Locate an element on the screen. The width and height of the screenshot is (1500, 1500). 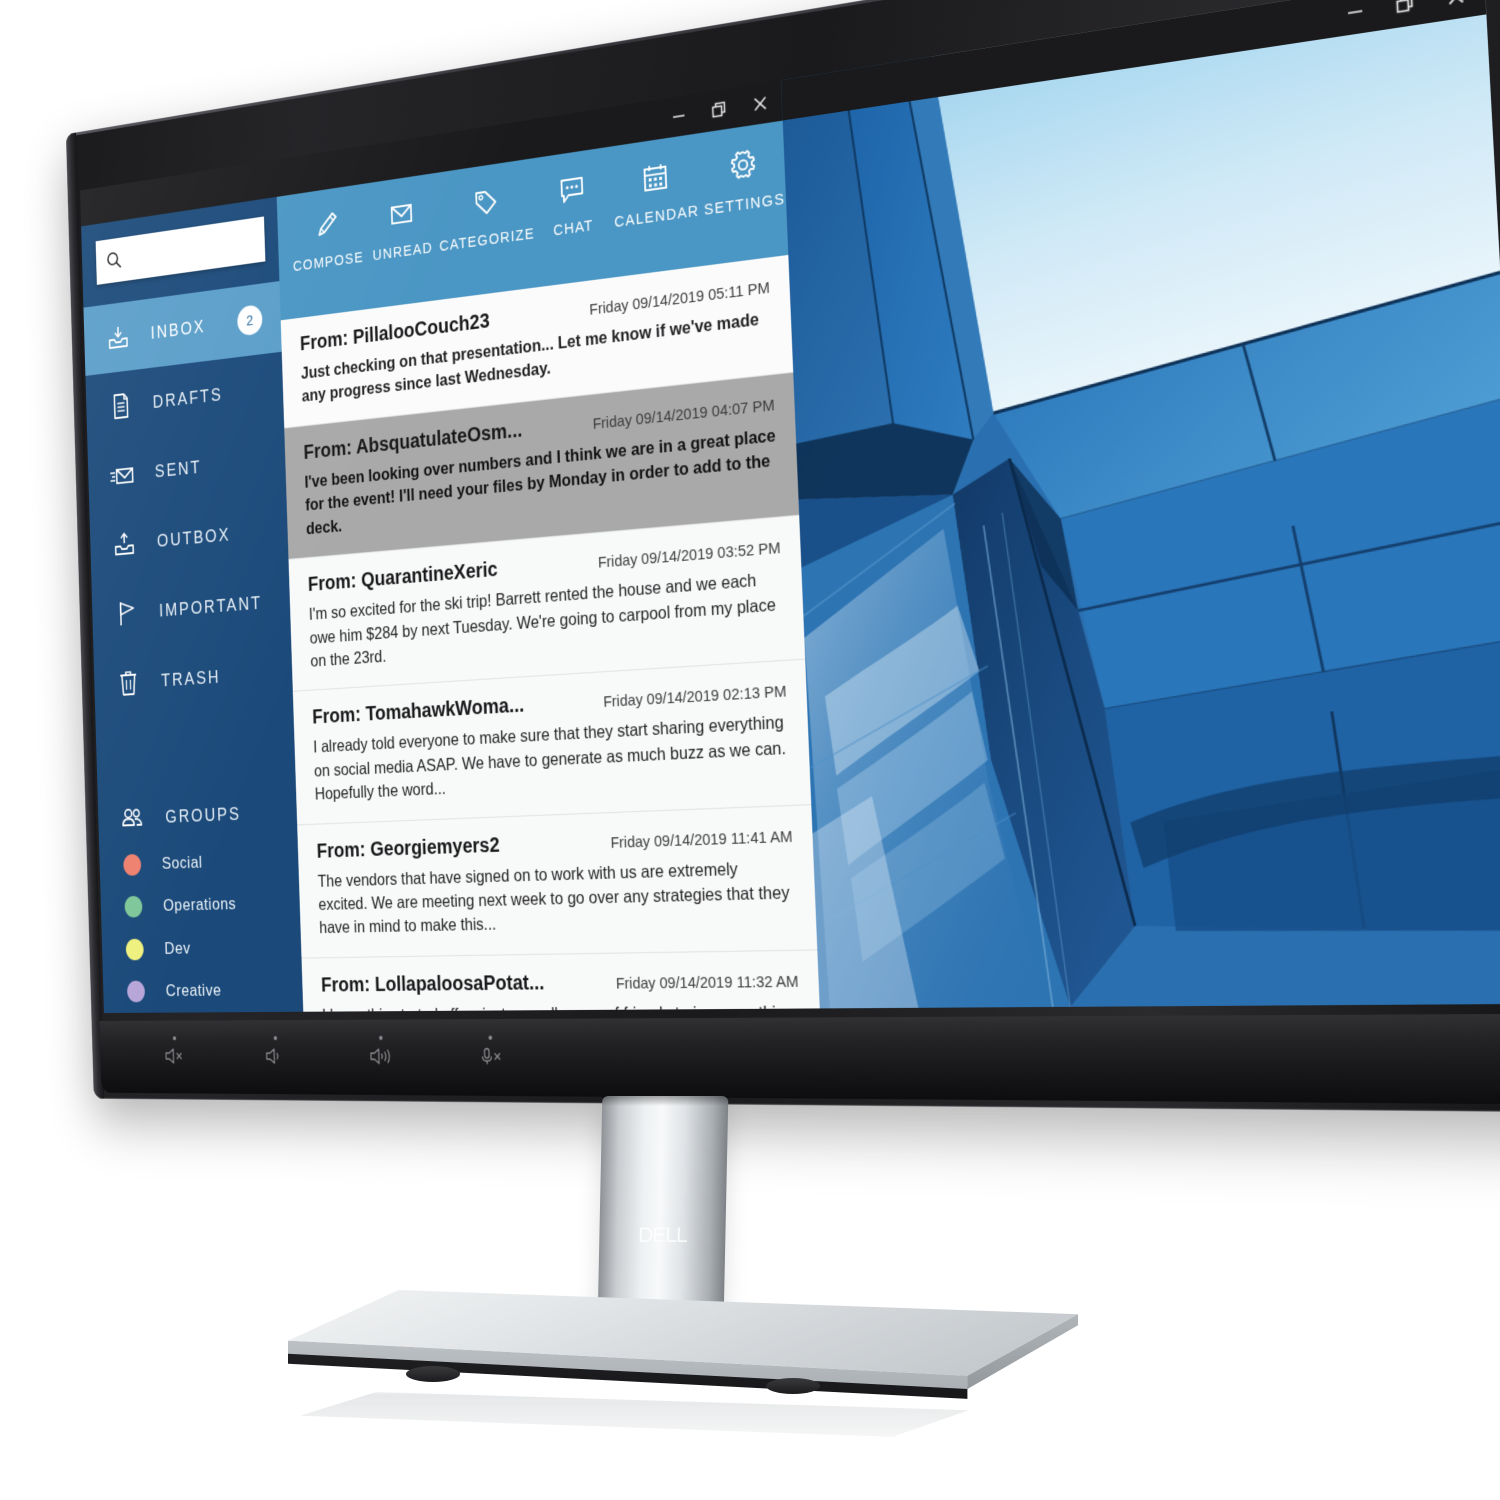
message-timestamp: Friday 09/14/2019 05:11 PM is located at coordinates (680, 298).